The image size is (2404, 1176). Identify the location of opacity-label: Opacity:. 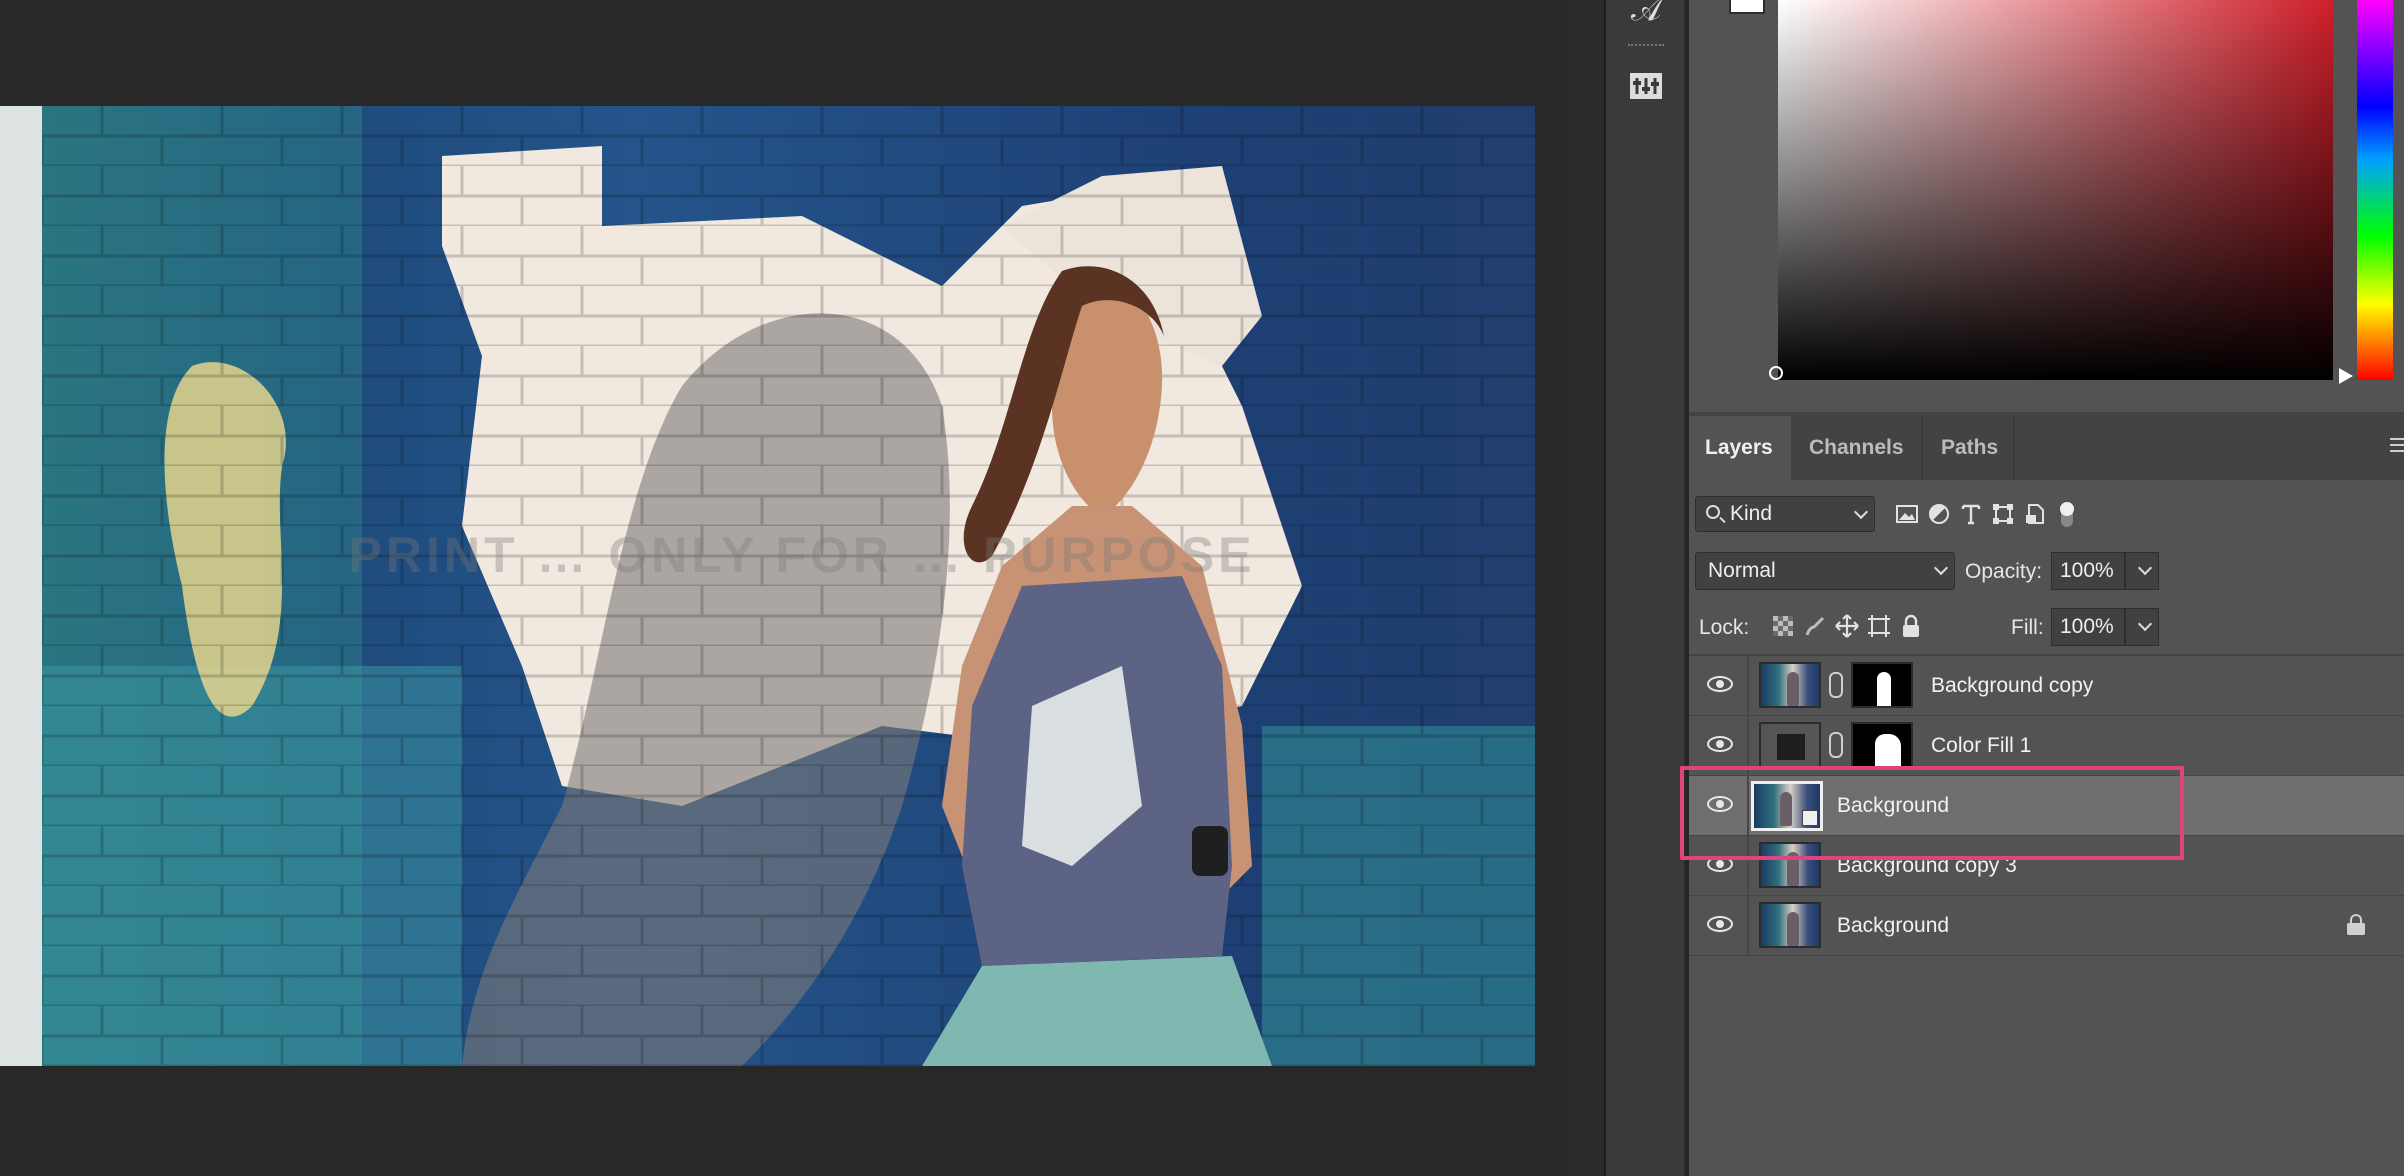
(2004, 571).